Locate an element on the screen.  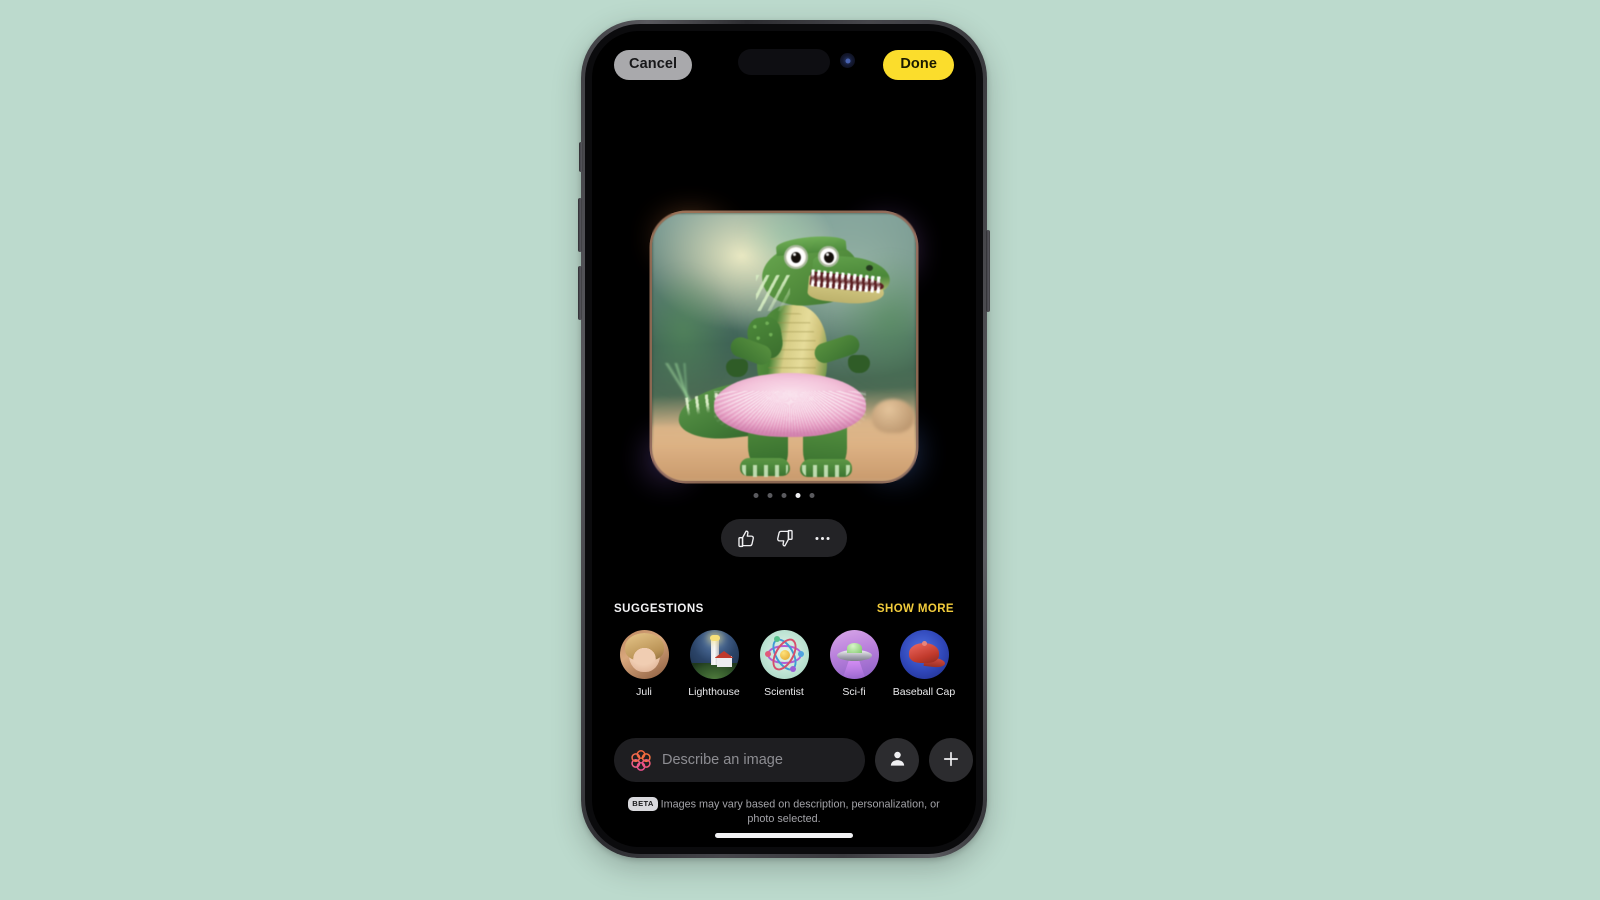
suggestion-label: Sci-fi is located at coordinates (854, 692).